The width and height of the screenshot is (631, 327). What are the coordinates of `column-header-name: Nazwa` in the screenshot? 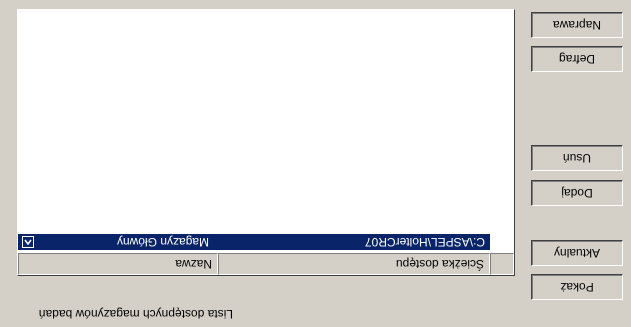 It's located at (118, 264).